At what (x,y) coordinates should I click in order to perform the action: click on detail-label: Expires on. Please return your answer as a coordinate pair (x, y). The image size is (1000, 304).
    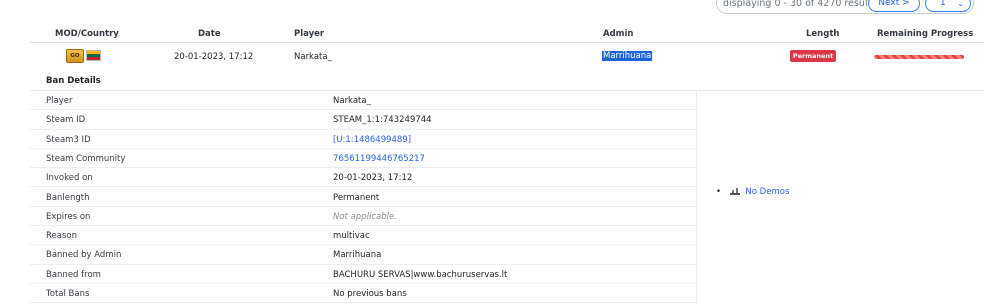
    Looking at the image, I should click on (68, 216).